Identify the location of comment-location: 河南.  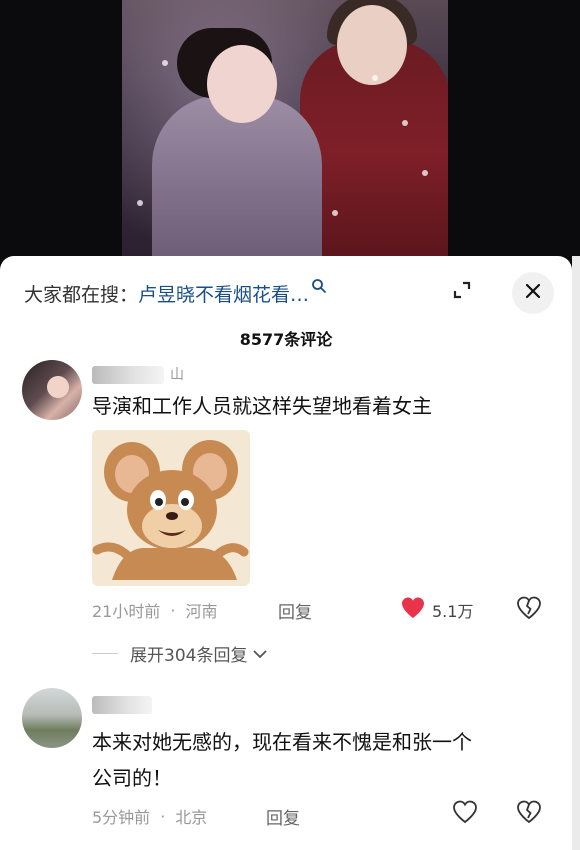
(201, 611).